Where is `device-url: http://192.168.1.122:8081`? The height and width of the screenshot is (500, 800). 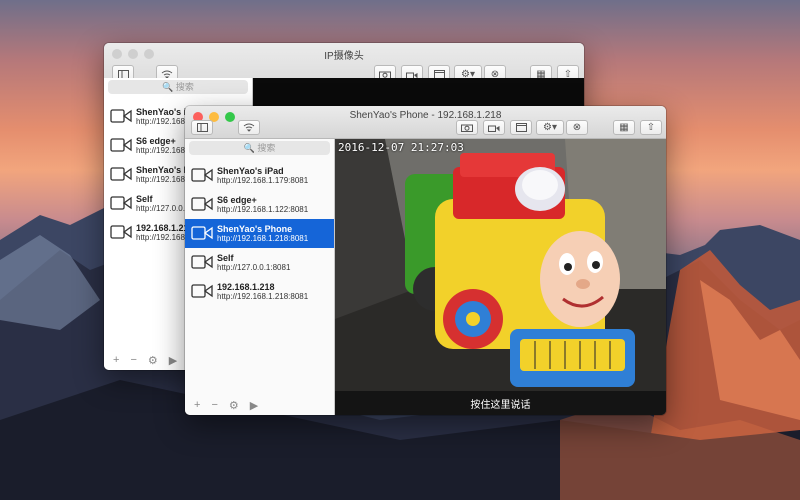 device-url: http://192.168.1.122:8081 is located at coordinates (263, 209).